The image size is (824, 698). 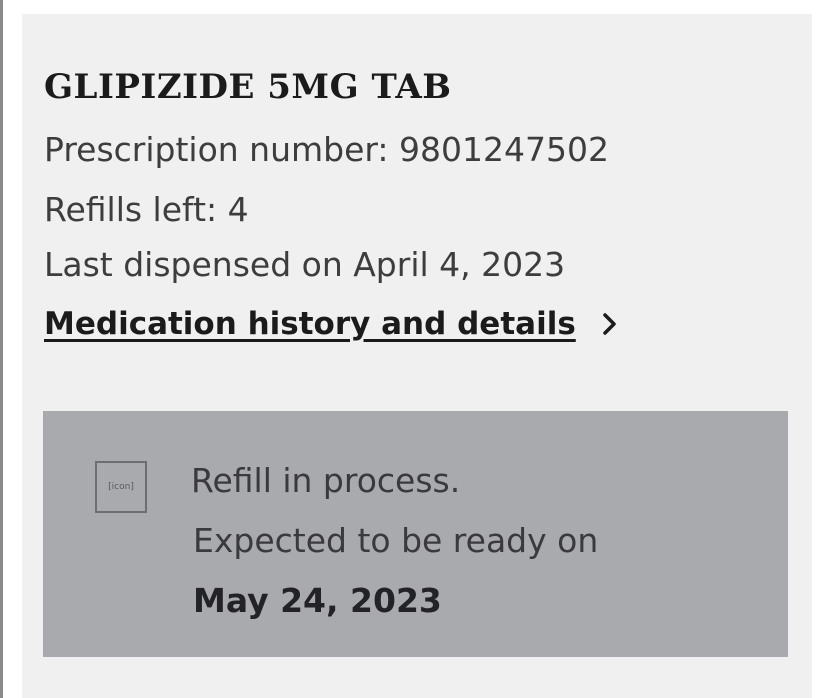 What do you see at coordinates (610, 324) in the screenshot?
I see `chevron-right-icon` at bounding box center [610, 324].